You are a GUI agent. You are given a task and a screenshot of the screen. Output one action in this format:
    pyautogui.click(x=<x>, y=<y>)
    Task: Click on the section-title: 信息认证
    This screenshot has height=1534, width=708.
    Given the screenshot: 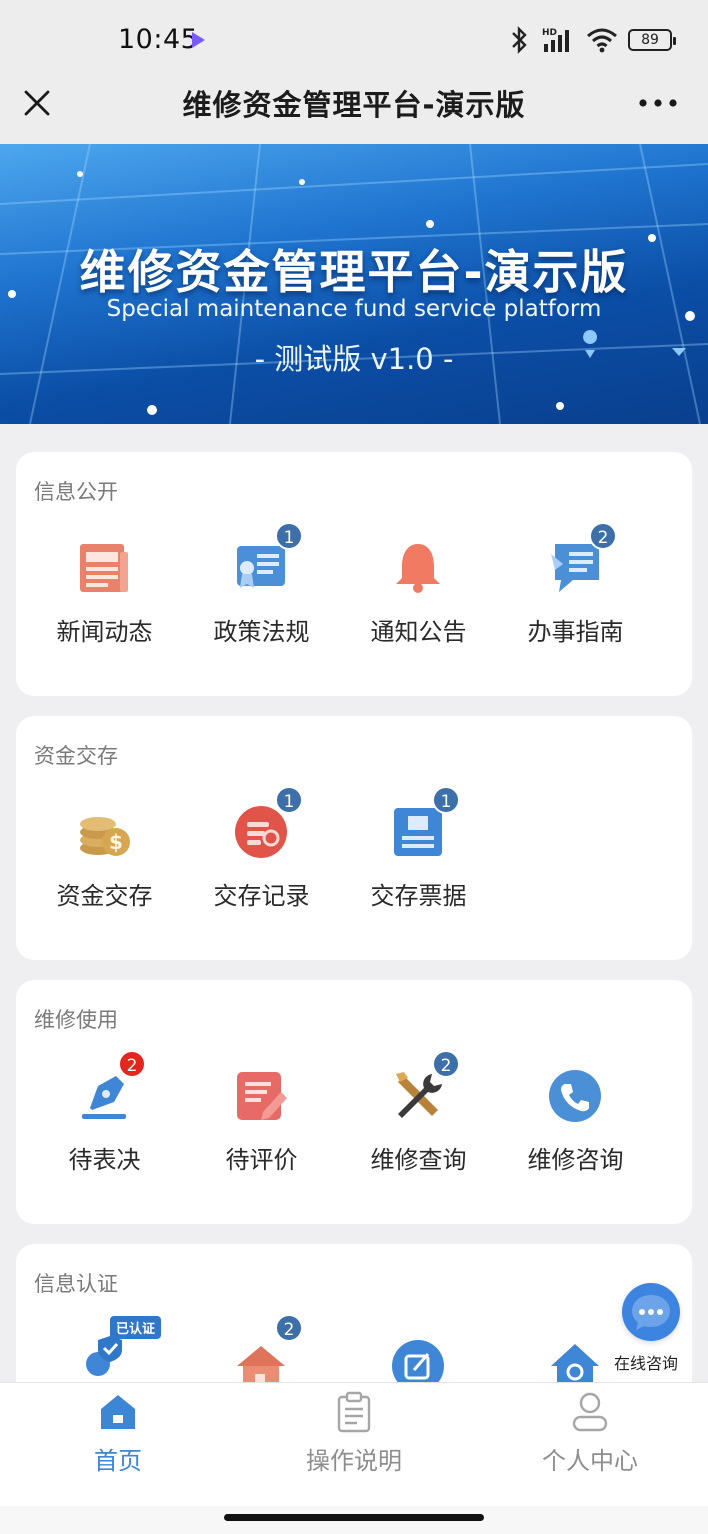 What is the action you would take?
    pyautogui.click(x=76, y=1284)
    